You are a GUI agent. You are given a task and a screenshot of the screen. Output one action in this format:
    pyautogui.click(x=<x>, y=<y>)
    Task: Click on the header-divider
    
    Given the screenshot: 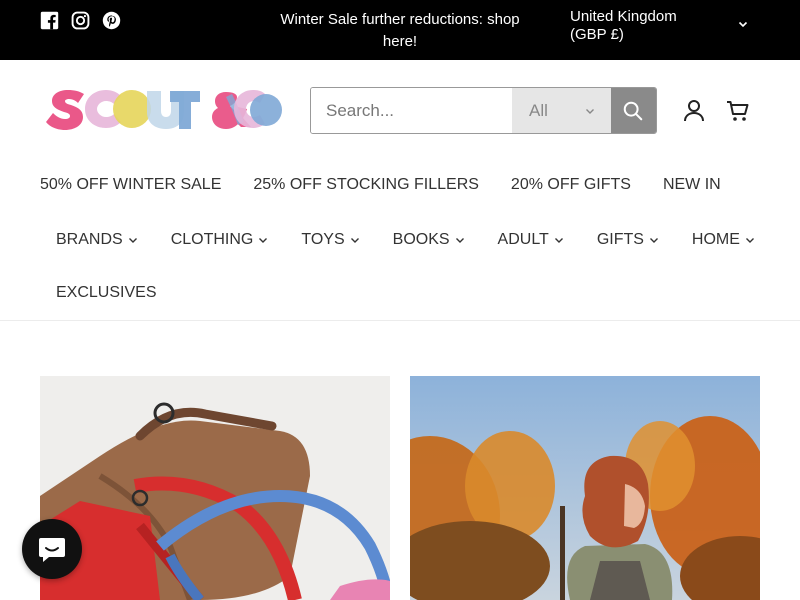 What is the action you would take?
    pyautogui.click(x=400, y=320)
    